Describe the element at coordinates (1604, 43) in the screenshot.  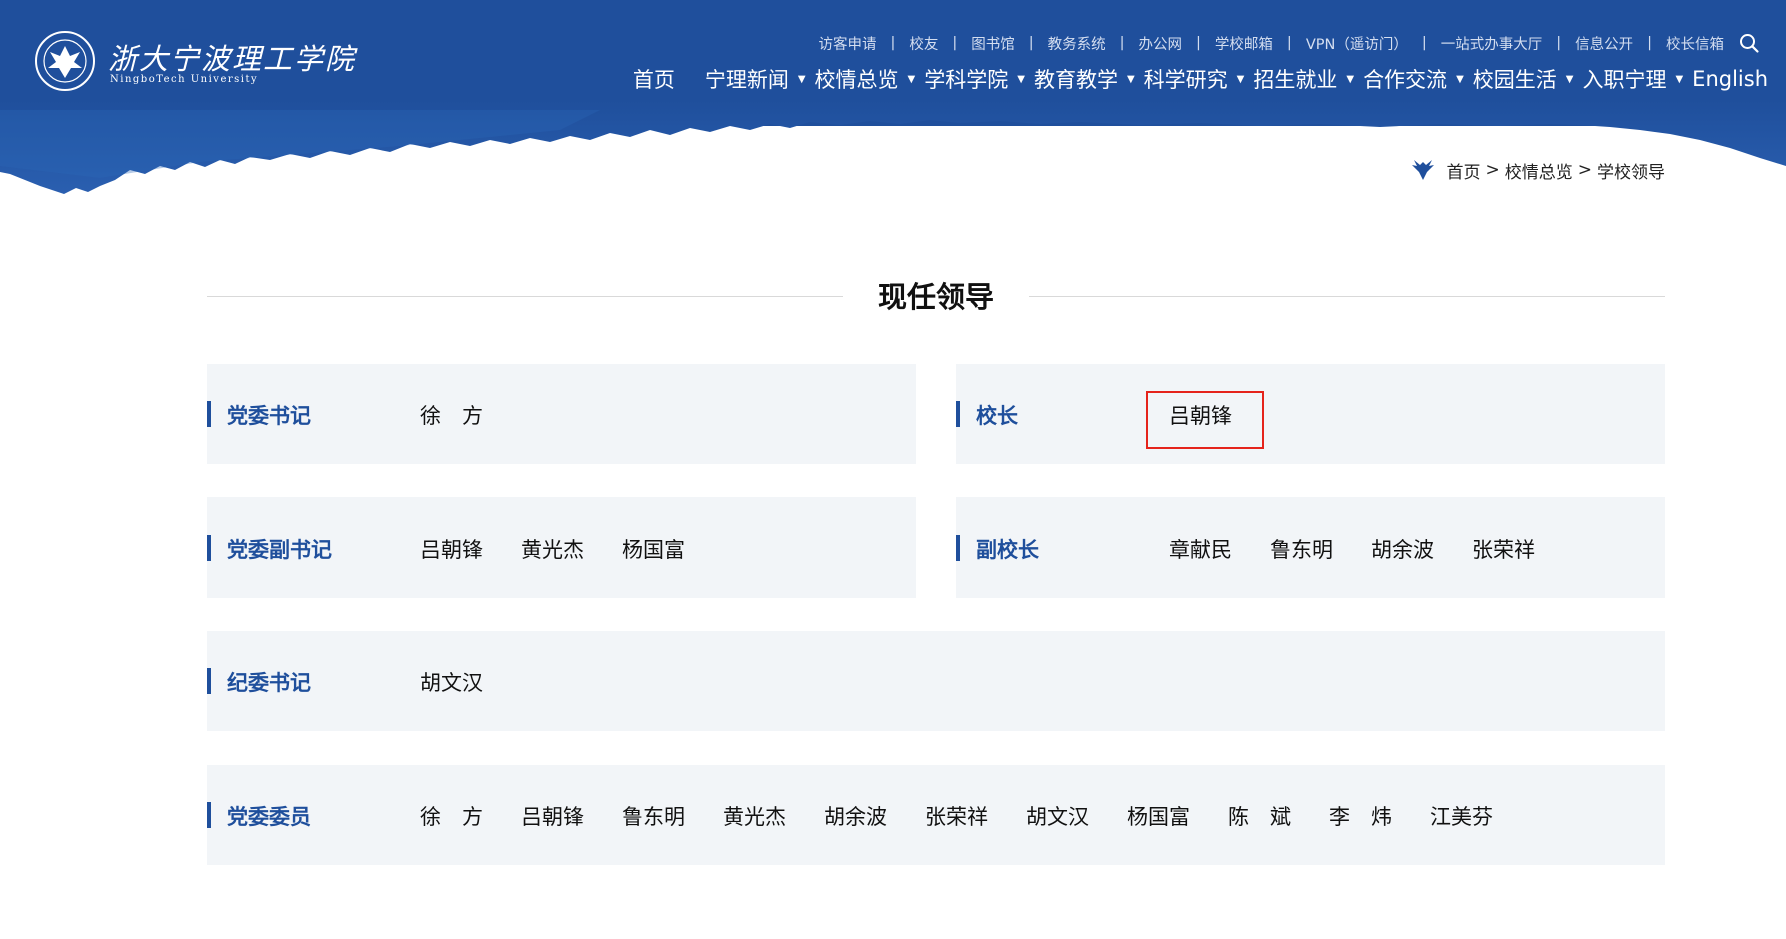
I see `toplink-info-disclosure: 信息公开` at that location.